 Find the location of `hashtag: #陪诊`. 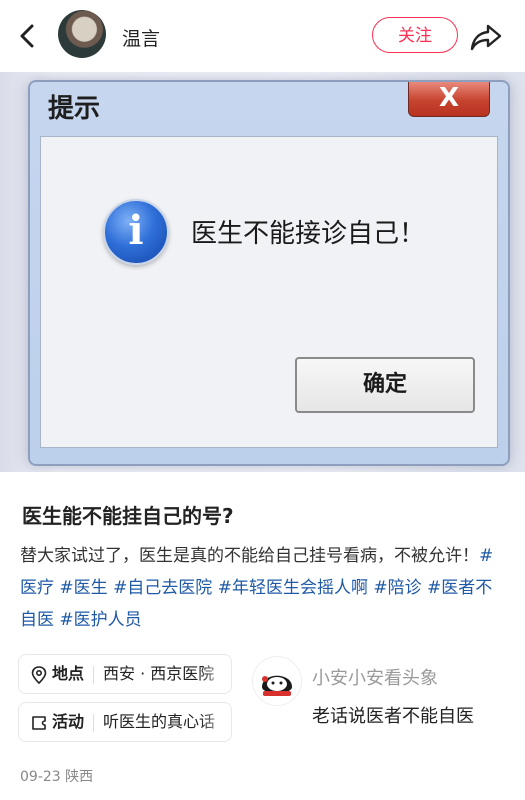

hashtag: #陪诊 is located at coordinates (397, 588).